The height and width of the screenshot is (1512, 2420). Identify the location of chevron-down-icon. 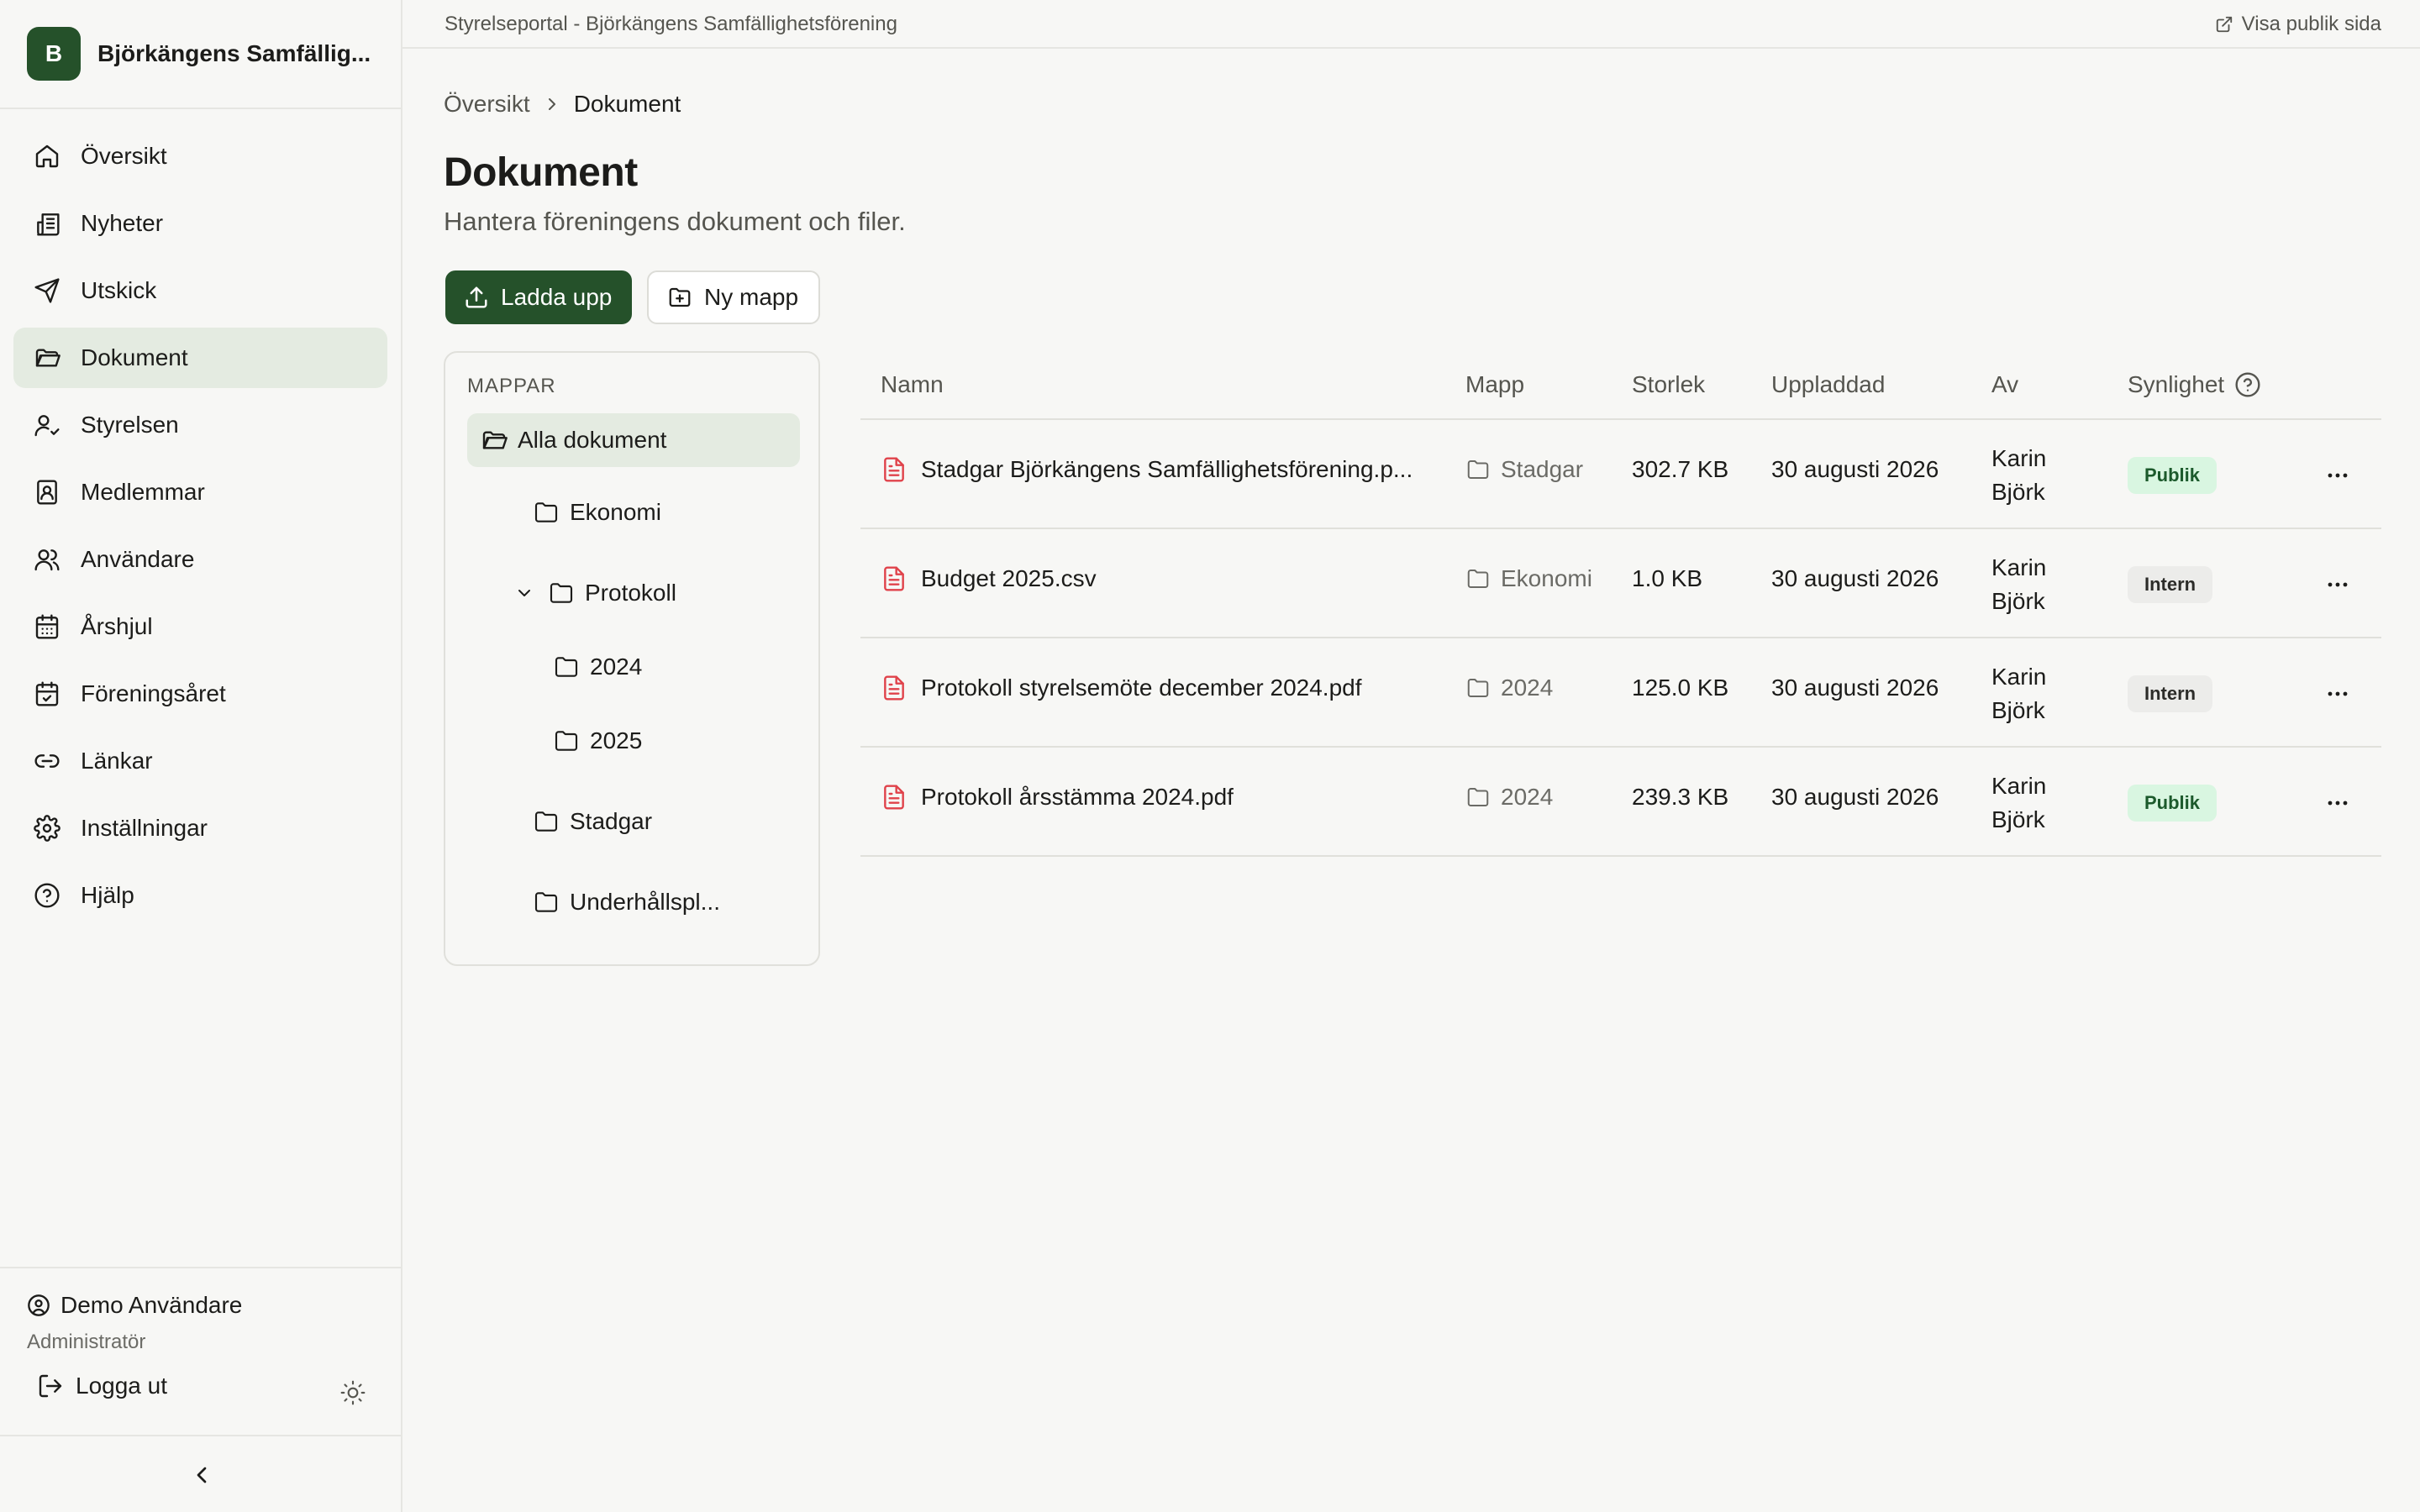
(524, 593).